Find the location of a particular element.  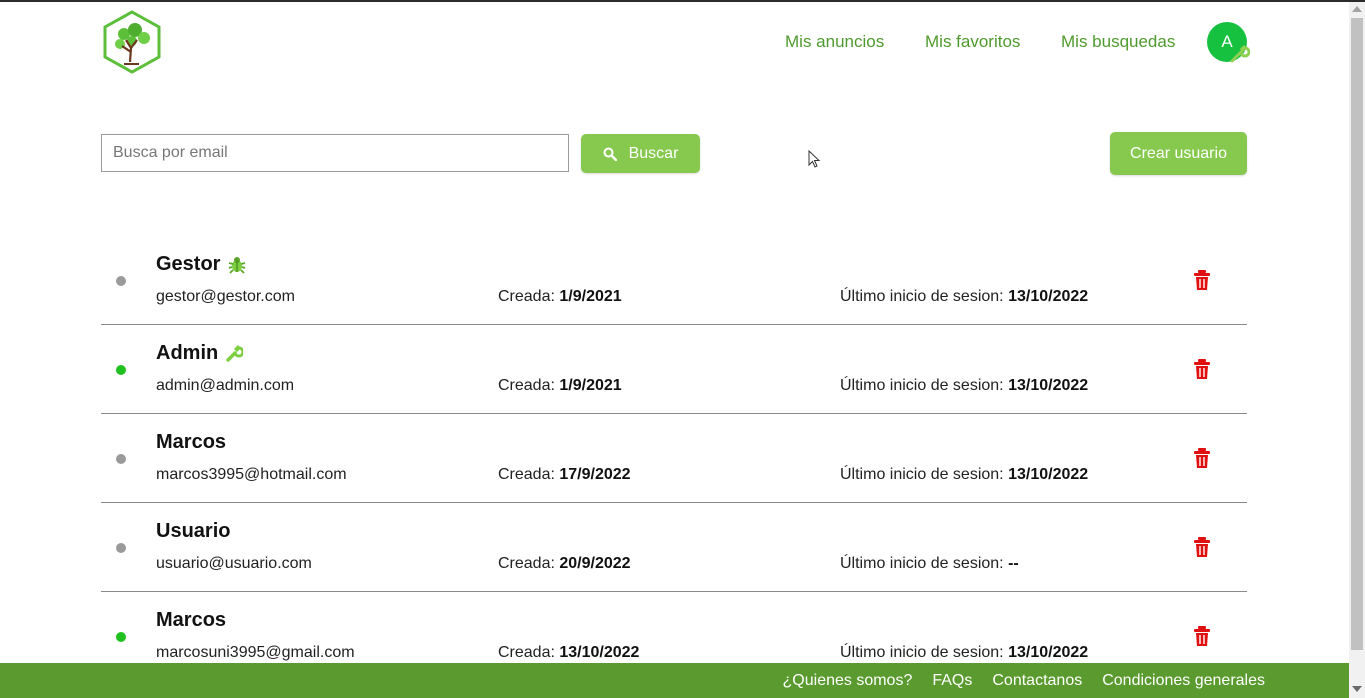

footer-link-3: Condiciones generales is located at coordinates (1183, 681).